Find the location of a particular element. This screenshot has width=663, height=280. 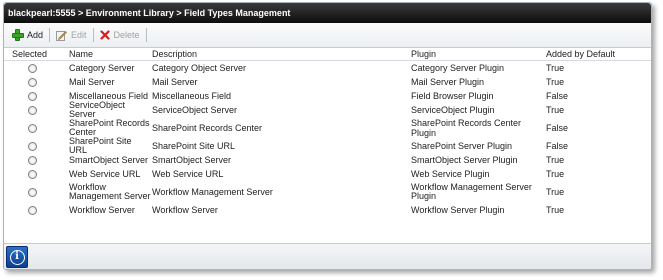

cell-name: SmartObject Server is located at coordinates (109, 159).